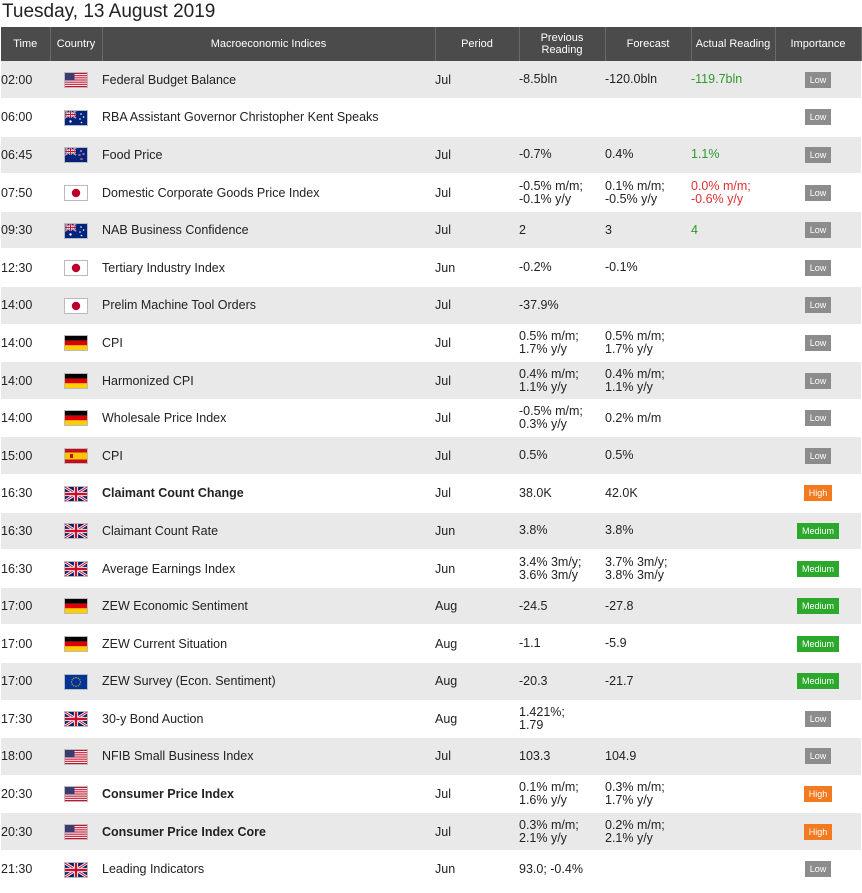 The height and width of the screenshot is (893, 862). Describe the element at coordinates (621, 267) in the screenshot. I see `forecast-line: -0.1%` at that location.